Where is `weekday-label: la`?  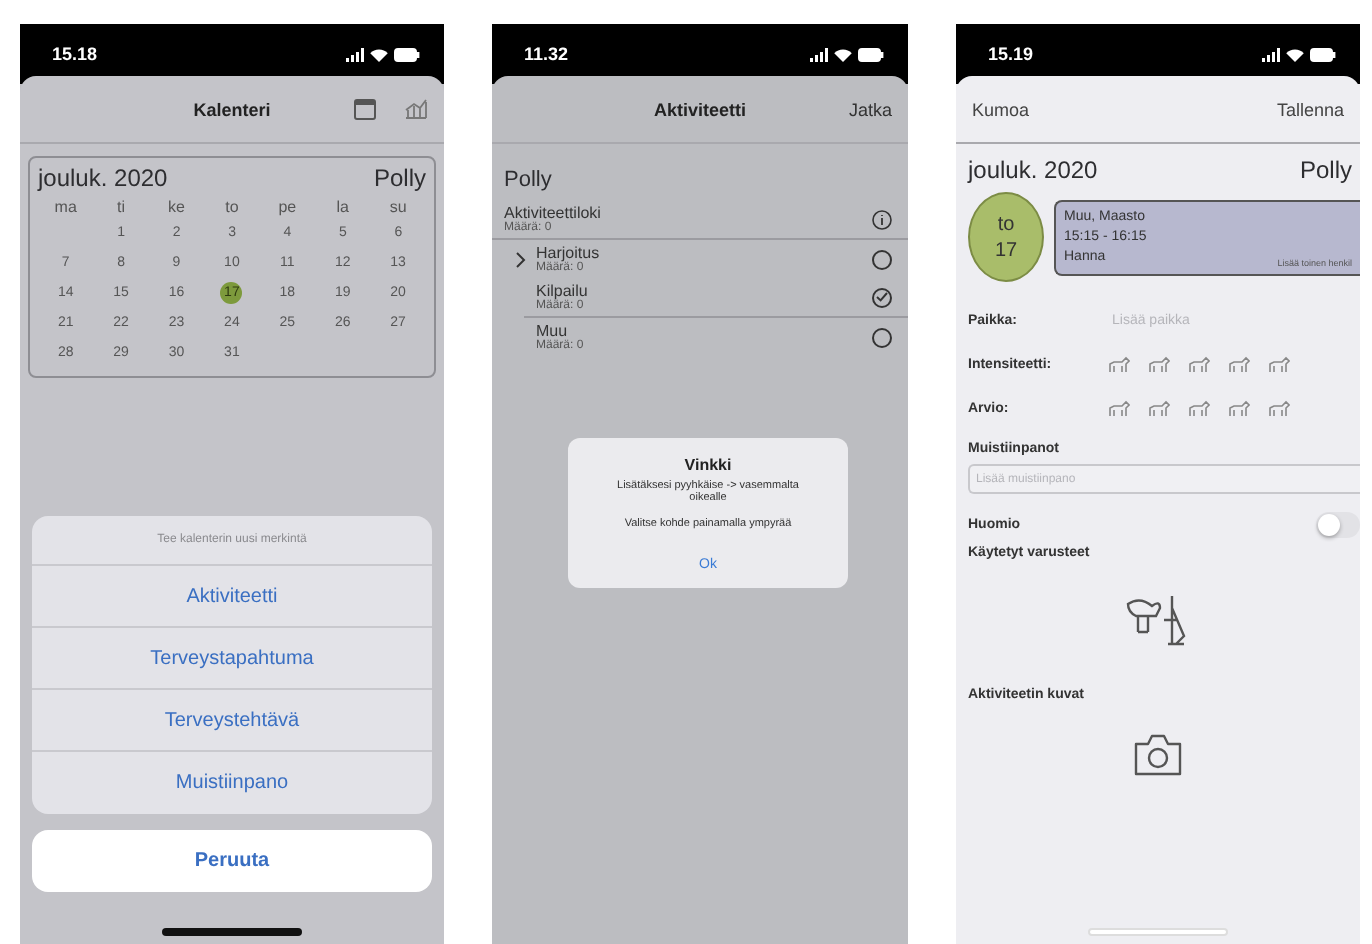 weekday-label: la is located at coordinates (342, 207).